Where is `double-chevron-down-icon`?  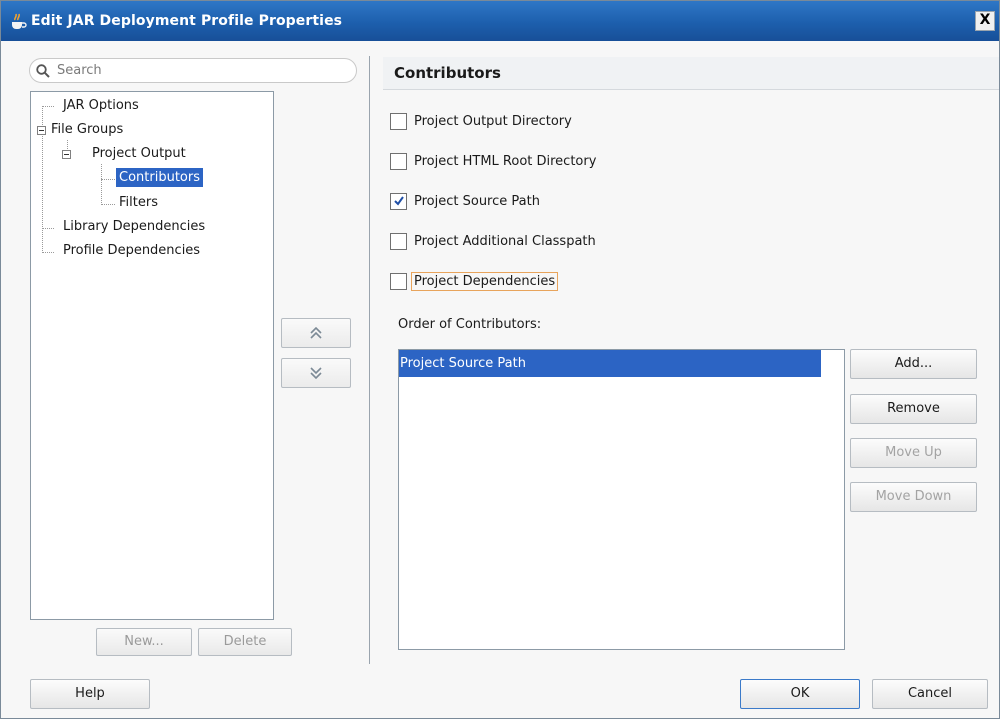 double-chevron-down-icon is located at coordinates (316, 373).